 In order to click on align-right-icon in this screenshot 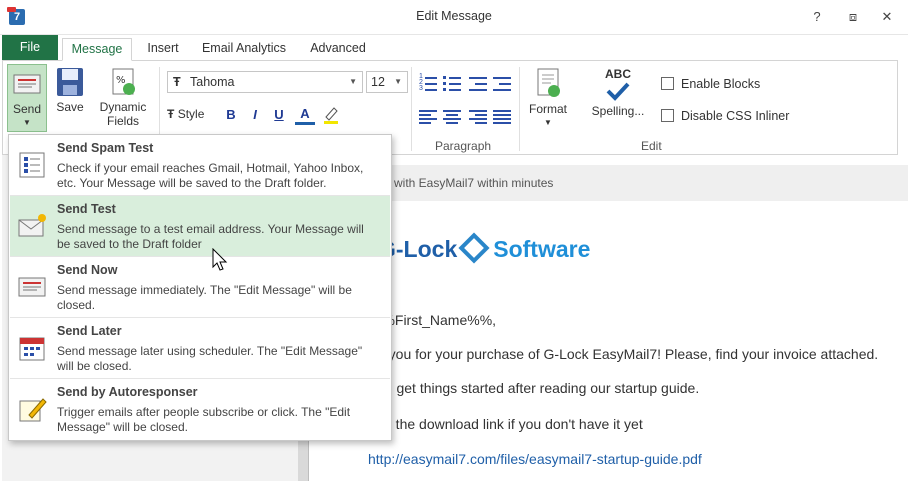, I will do `click(478, 117)`.